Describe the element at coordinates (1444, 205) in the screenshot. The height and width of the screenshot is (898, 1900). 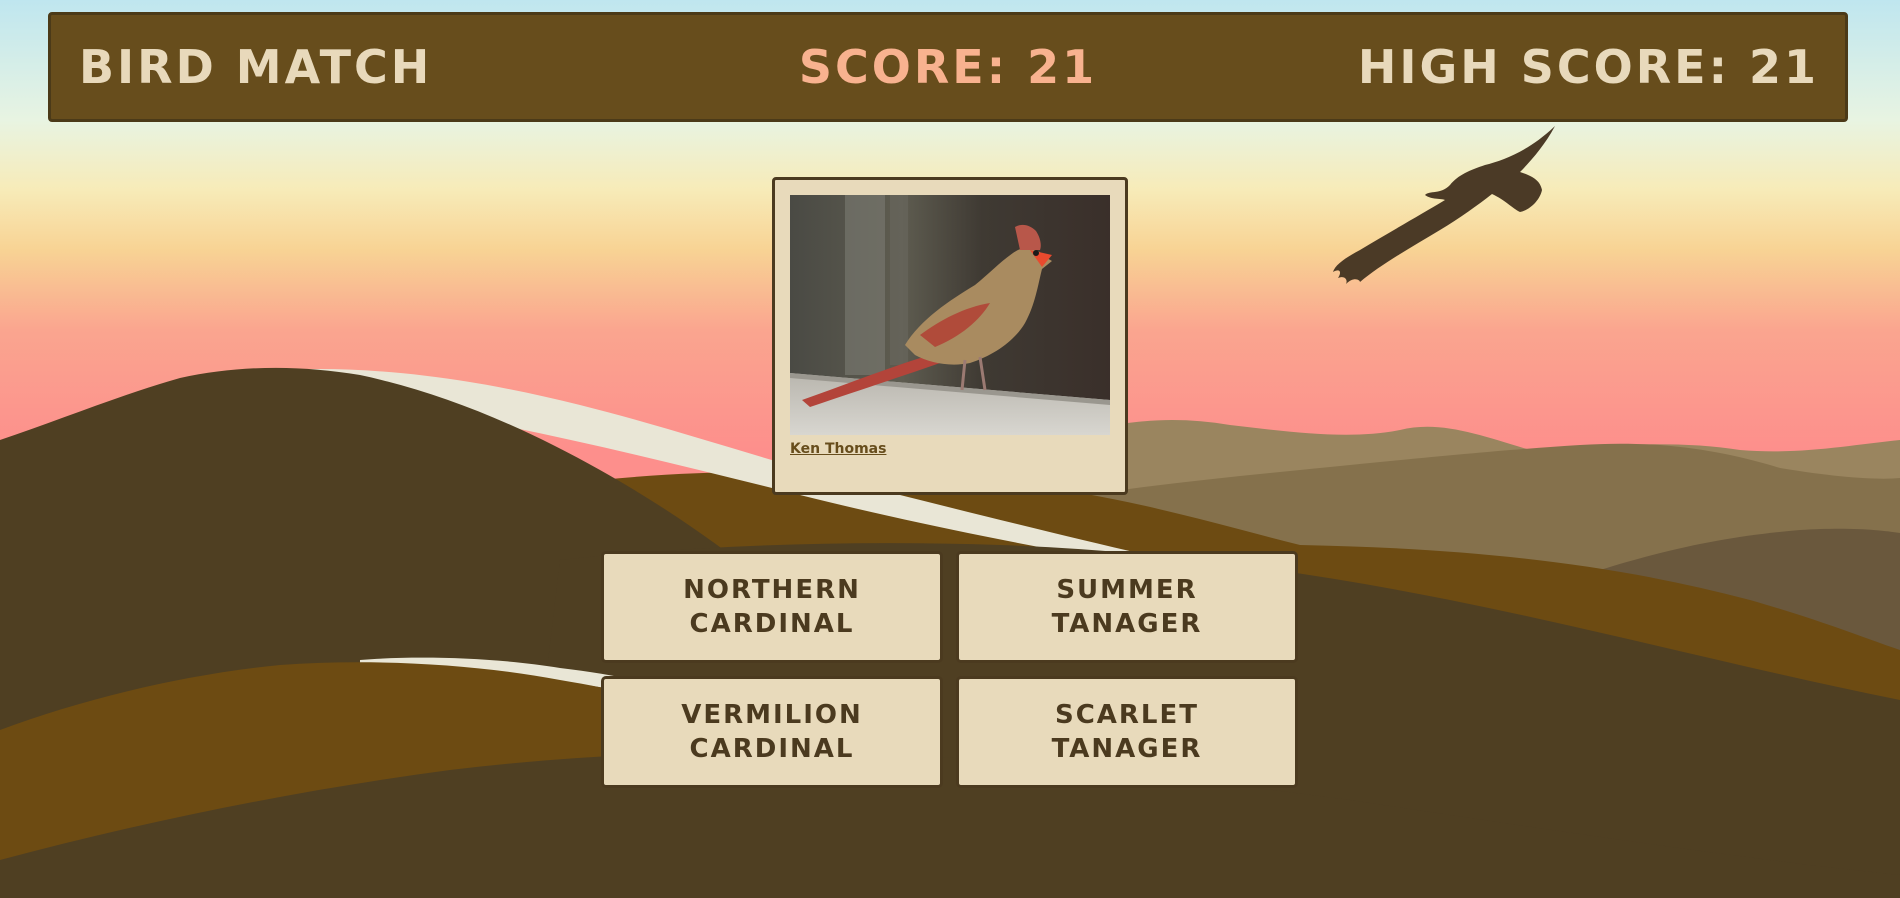
I see `flying-hawk-silhouette` at that location.